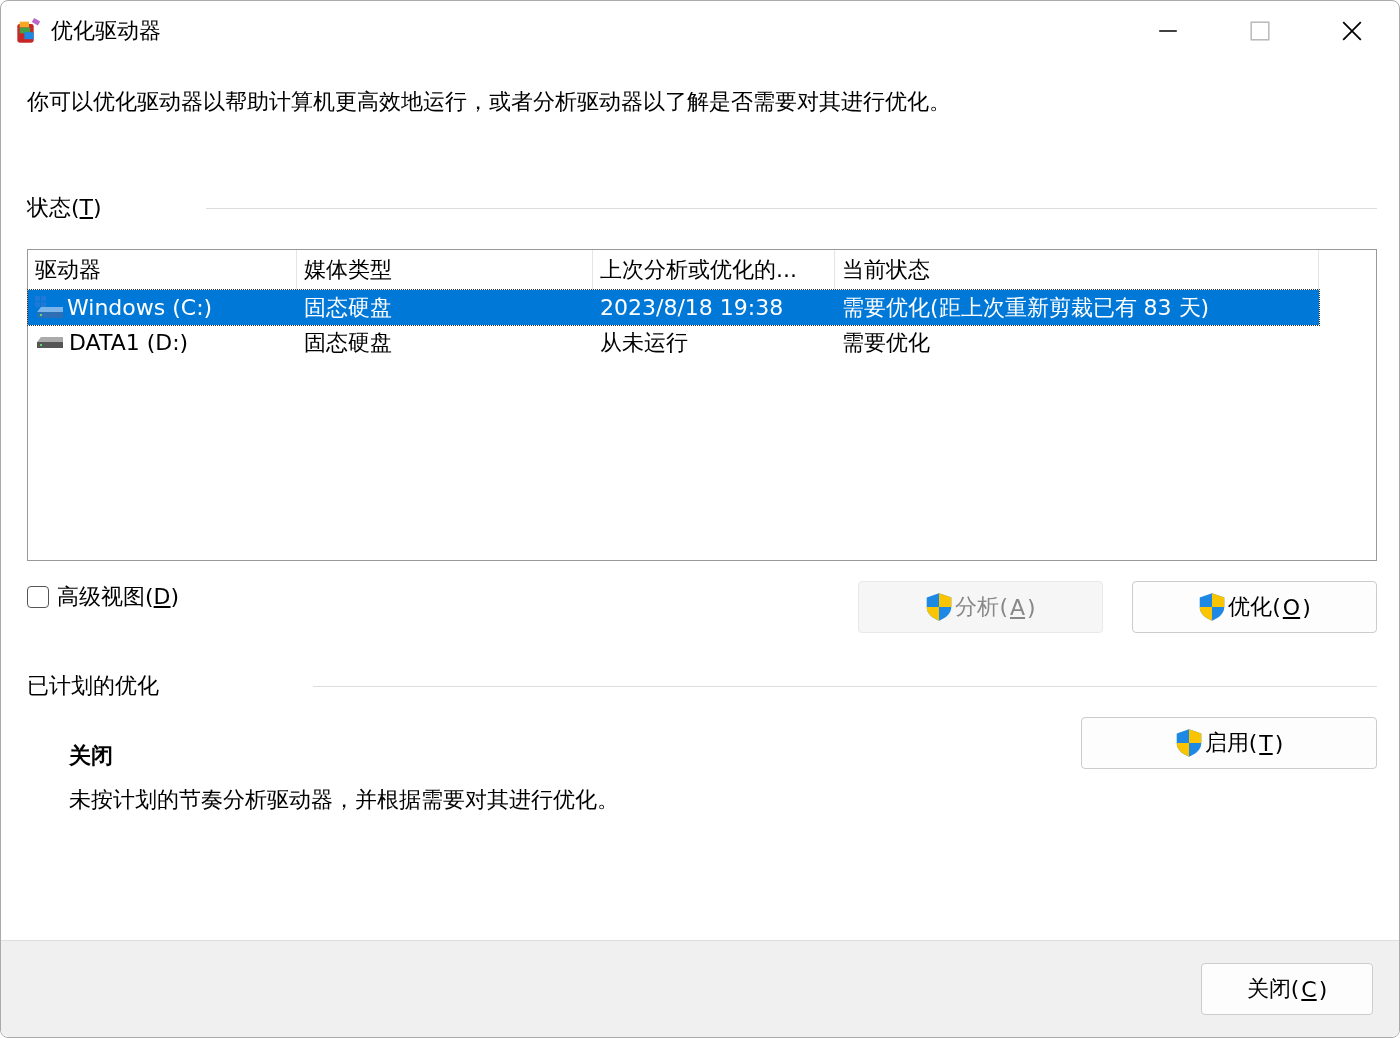 The width and height of the screenshot is (1400, 1038). Describe the element at coordinates (64, 208) in the screenshot. I see `section-label: 状态(T)` at that location.